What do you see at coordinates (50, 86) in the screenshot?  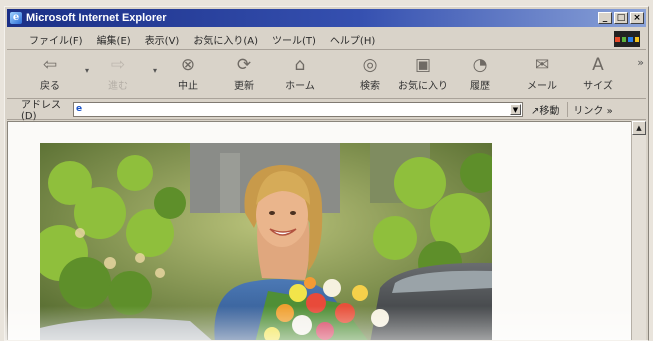 I see `back-label: 戻る` at bounding box center [50, 86].